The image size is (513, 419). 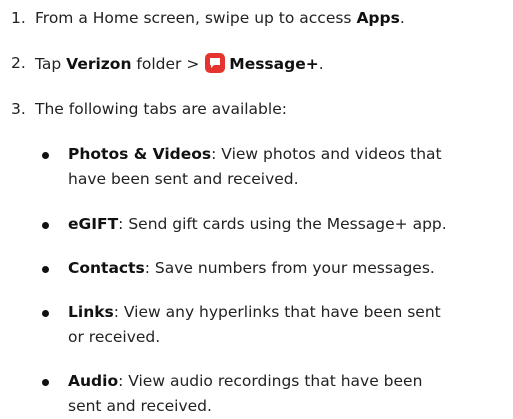 What do you see at coordinates (114, 337) in the screenshot?
I see `tab-links-cont: or received.` at bounding box center [114, 337].